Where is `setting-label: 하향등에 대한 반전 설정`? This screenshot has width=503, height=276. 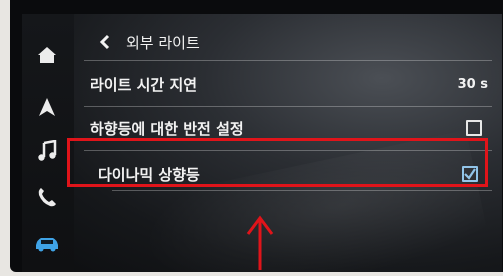
setting-label: 하향등에 대한 반전 설정 is located at coordinates (167, 128).